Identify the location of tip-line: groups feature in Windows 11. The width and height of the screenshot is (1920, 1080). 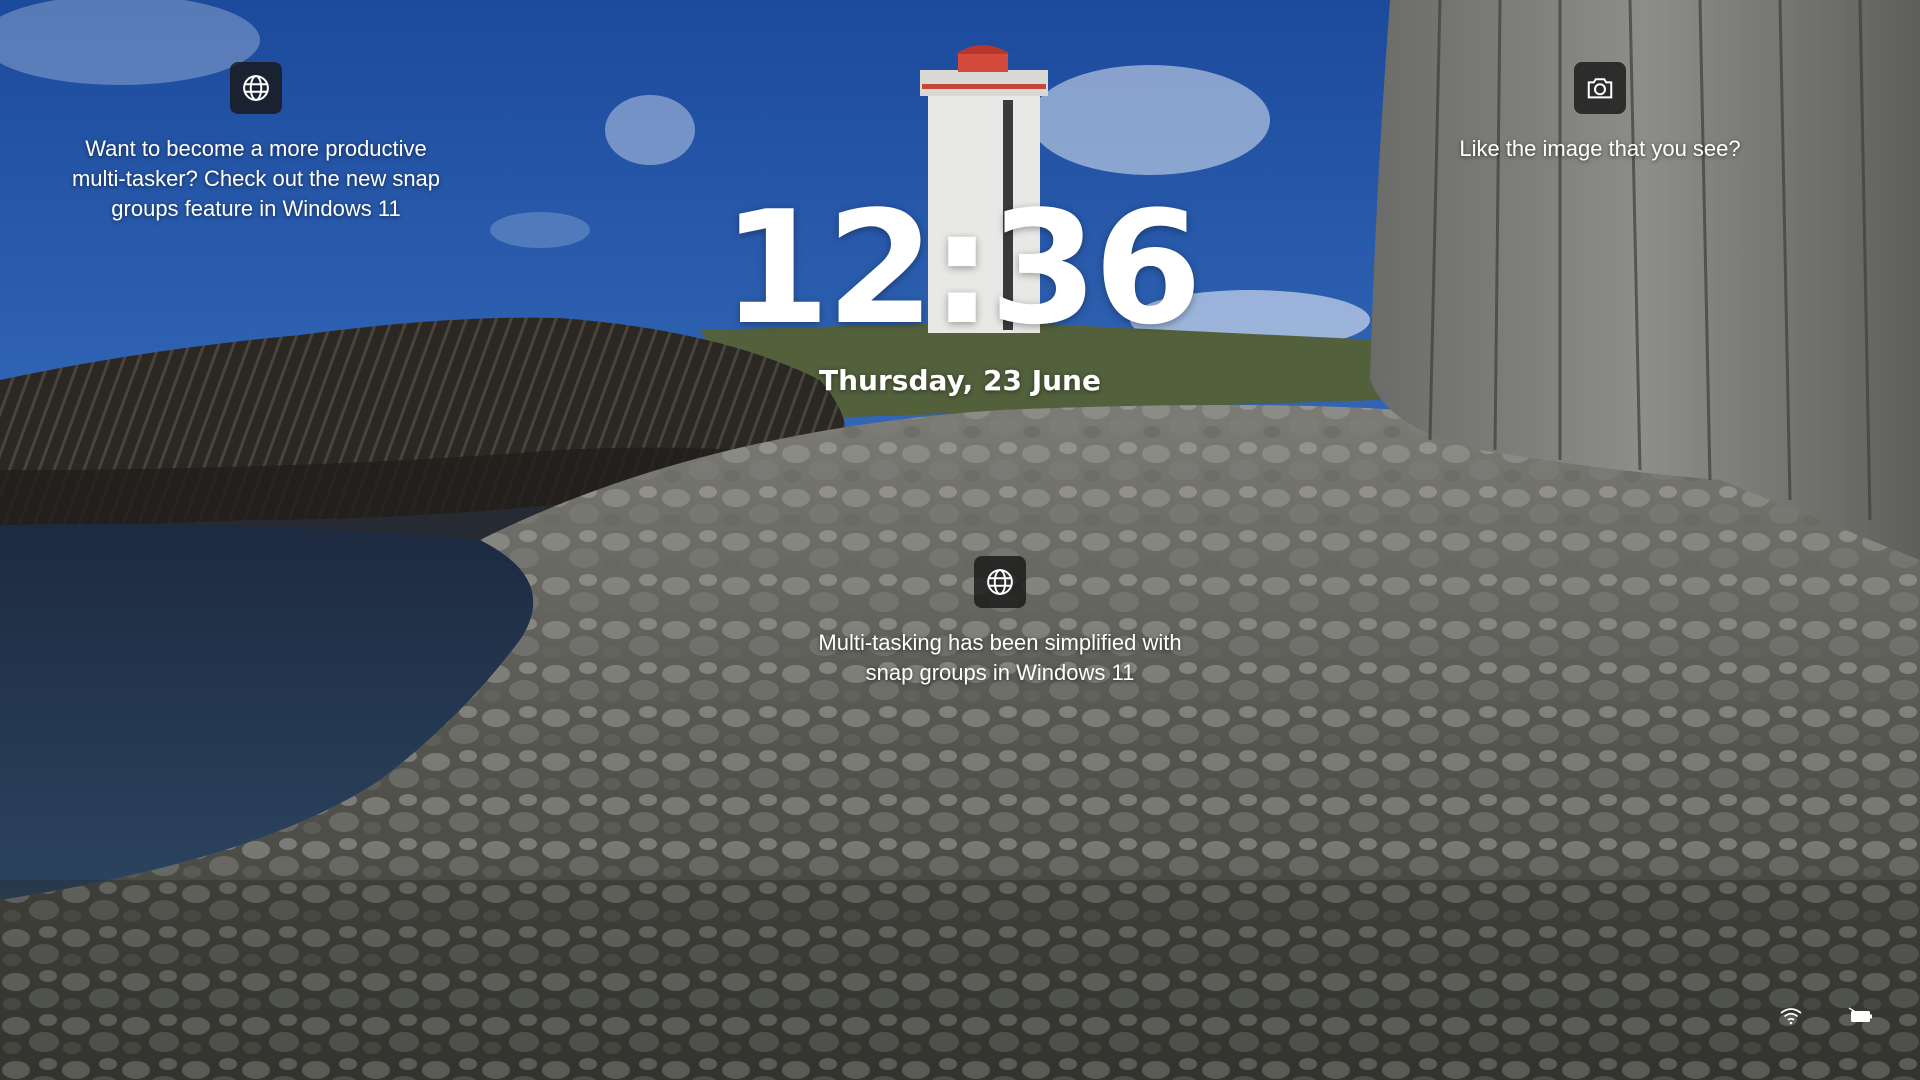
(256, 208).